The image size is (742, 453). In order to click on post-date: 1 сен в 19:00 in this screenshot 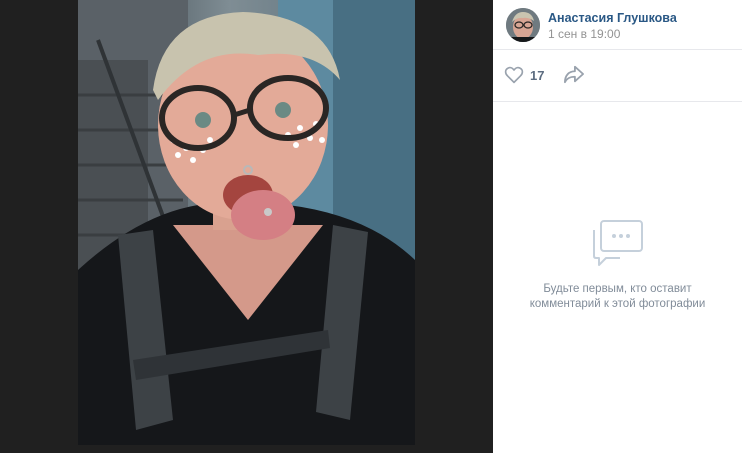, I will do `click(584, 34)`.